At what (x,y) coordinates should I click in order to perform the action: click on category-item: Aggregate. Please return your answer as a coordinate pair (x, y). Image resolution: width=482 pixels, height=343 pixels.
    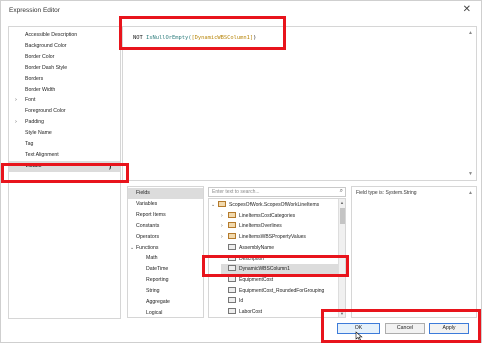
    Looking at the image, I should click on (165, 302).